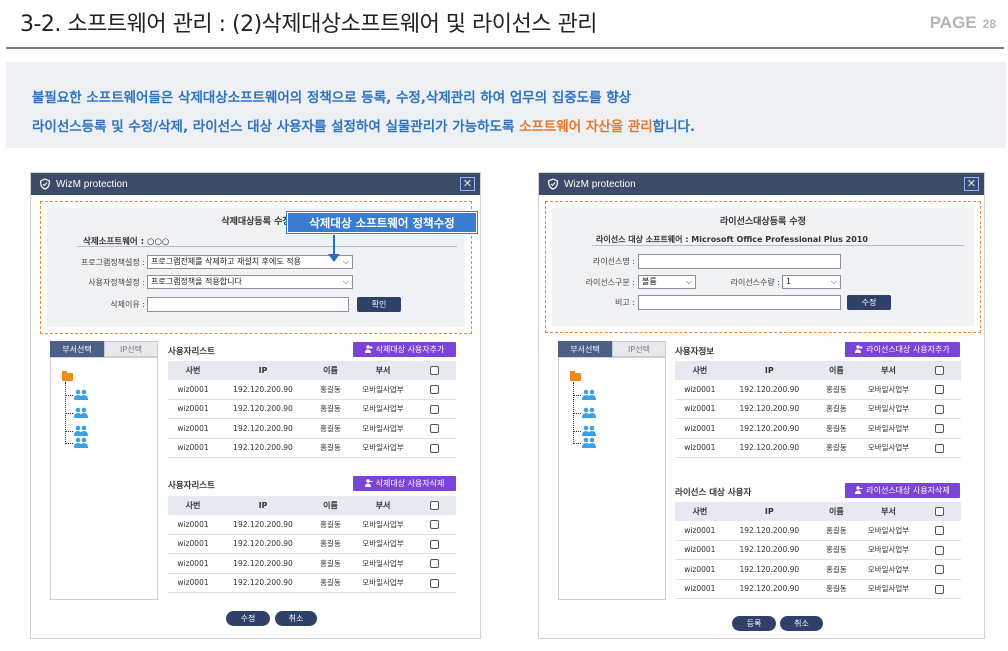 This screenshot has height=651, width=1008. What do you see at coordinates (410, 483) in the screenshot?
I see `remove-user-label: 삭제대상 사용자삭제` at bounding box center [410, 483].